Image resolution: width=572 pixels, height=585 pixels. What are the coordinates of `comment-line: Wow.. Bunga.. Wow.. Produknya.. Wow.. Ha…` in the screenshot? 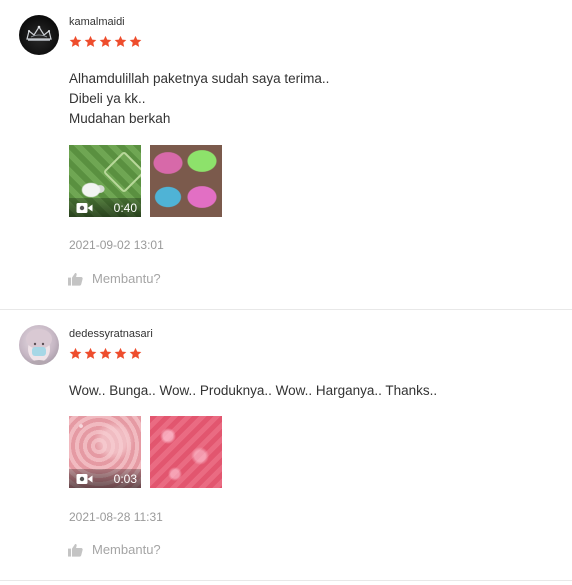 It's located at (253, 390).